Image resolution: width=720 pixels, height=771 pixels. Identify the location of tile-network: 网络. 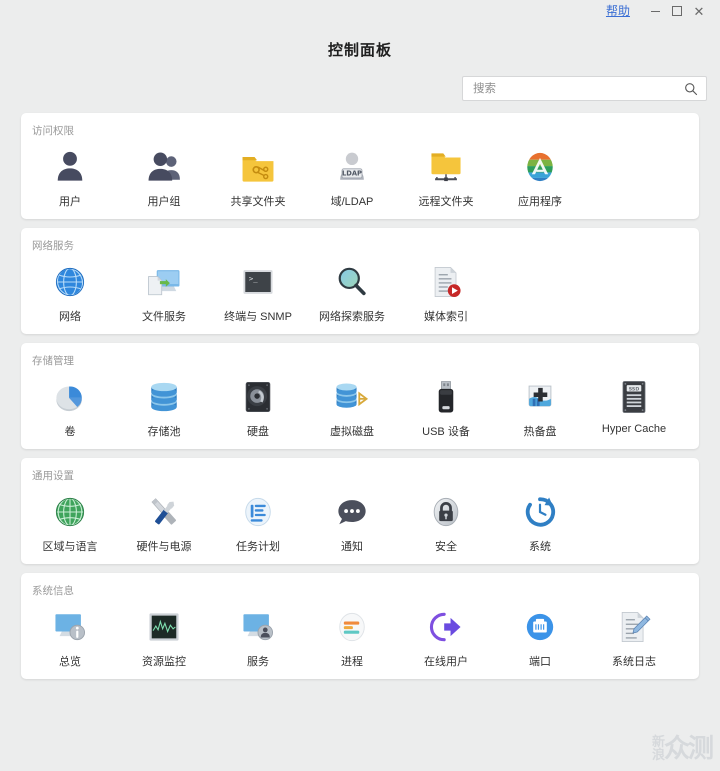
(70, 290).